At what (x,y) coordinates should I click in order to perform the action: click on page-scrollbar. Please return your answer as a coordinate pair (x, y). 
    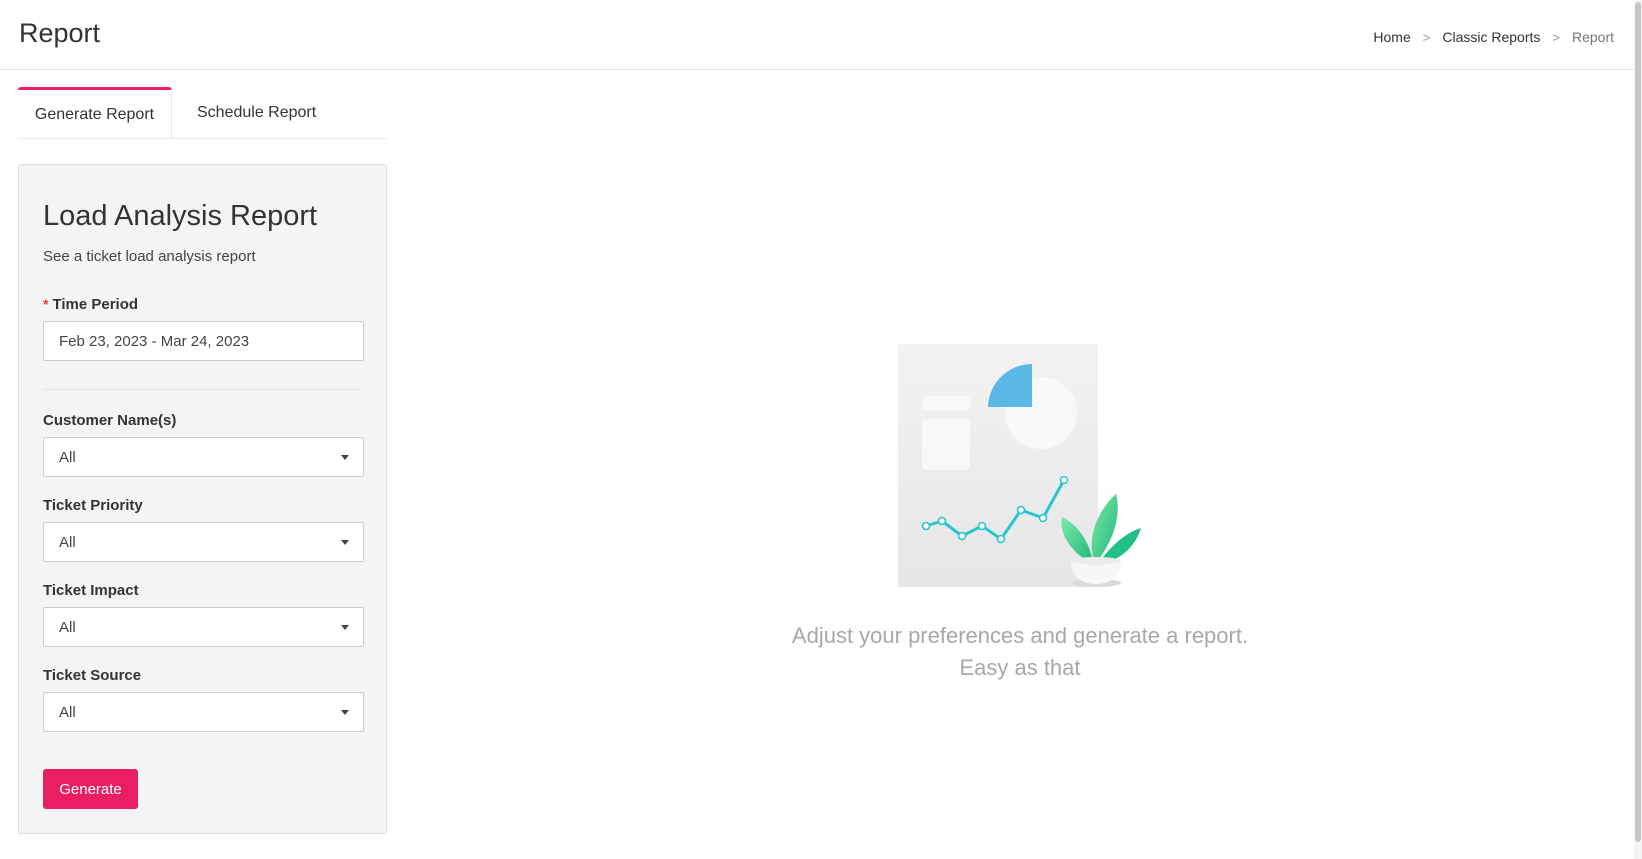
    Looking at the image, I should click on (1638, 429).